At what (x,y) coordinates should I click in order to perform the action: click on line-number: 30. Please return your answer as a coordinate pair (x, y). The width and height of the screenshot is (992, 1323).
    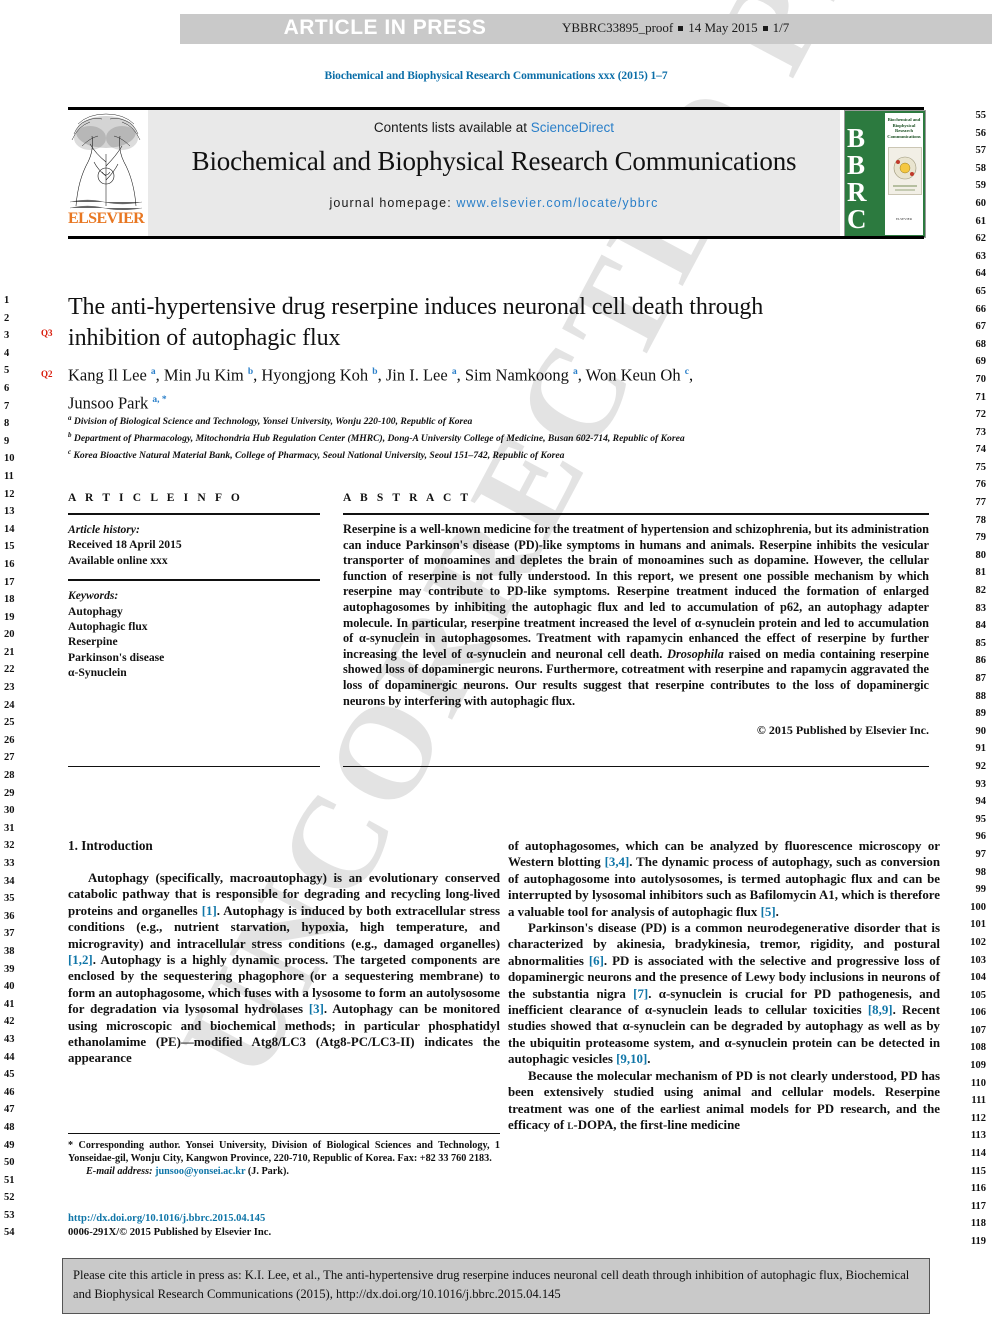
    Looking at the image, I should click on (9, 811).